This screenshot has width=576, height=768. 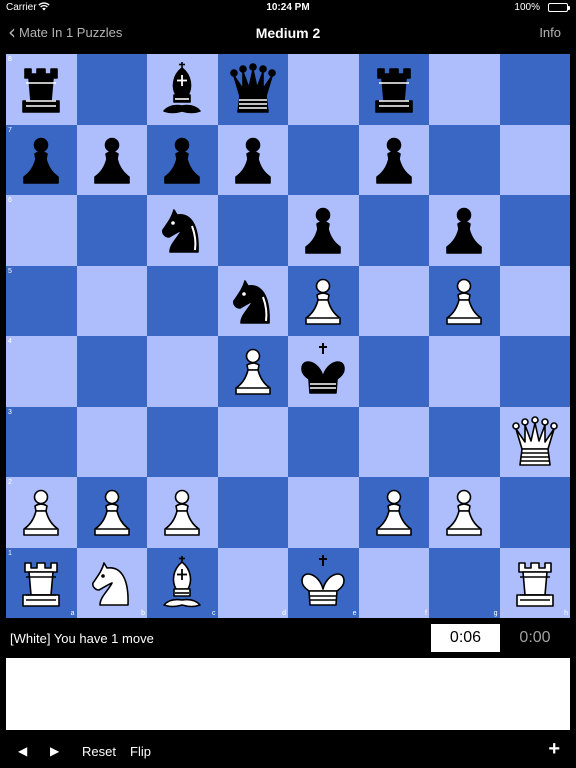 I want to click on square-g7, so click(x=464, y=159).